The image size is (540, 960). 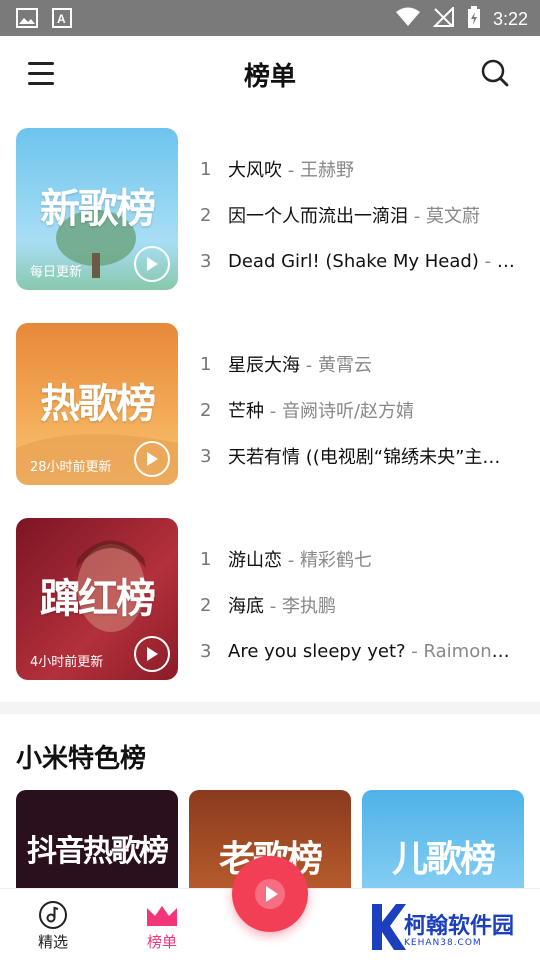 What do you see at coordinates (27, 20) in the screenshot?
I see `image-icon` at bounding box center [27, 20].